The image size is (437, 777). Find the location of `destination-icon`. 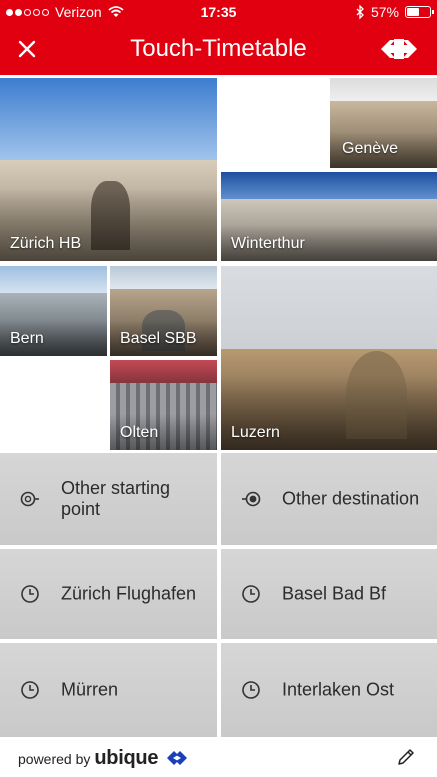

destination-icon is located at coordinates (251, 499).